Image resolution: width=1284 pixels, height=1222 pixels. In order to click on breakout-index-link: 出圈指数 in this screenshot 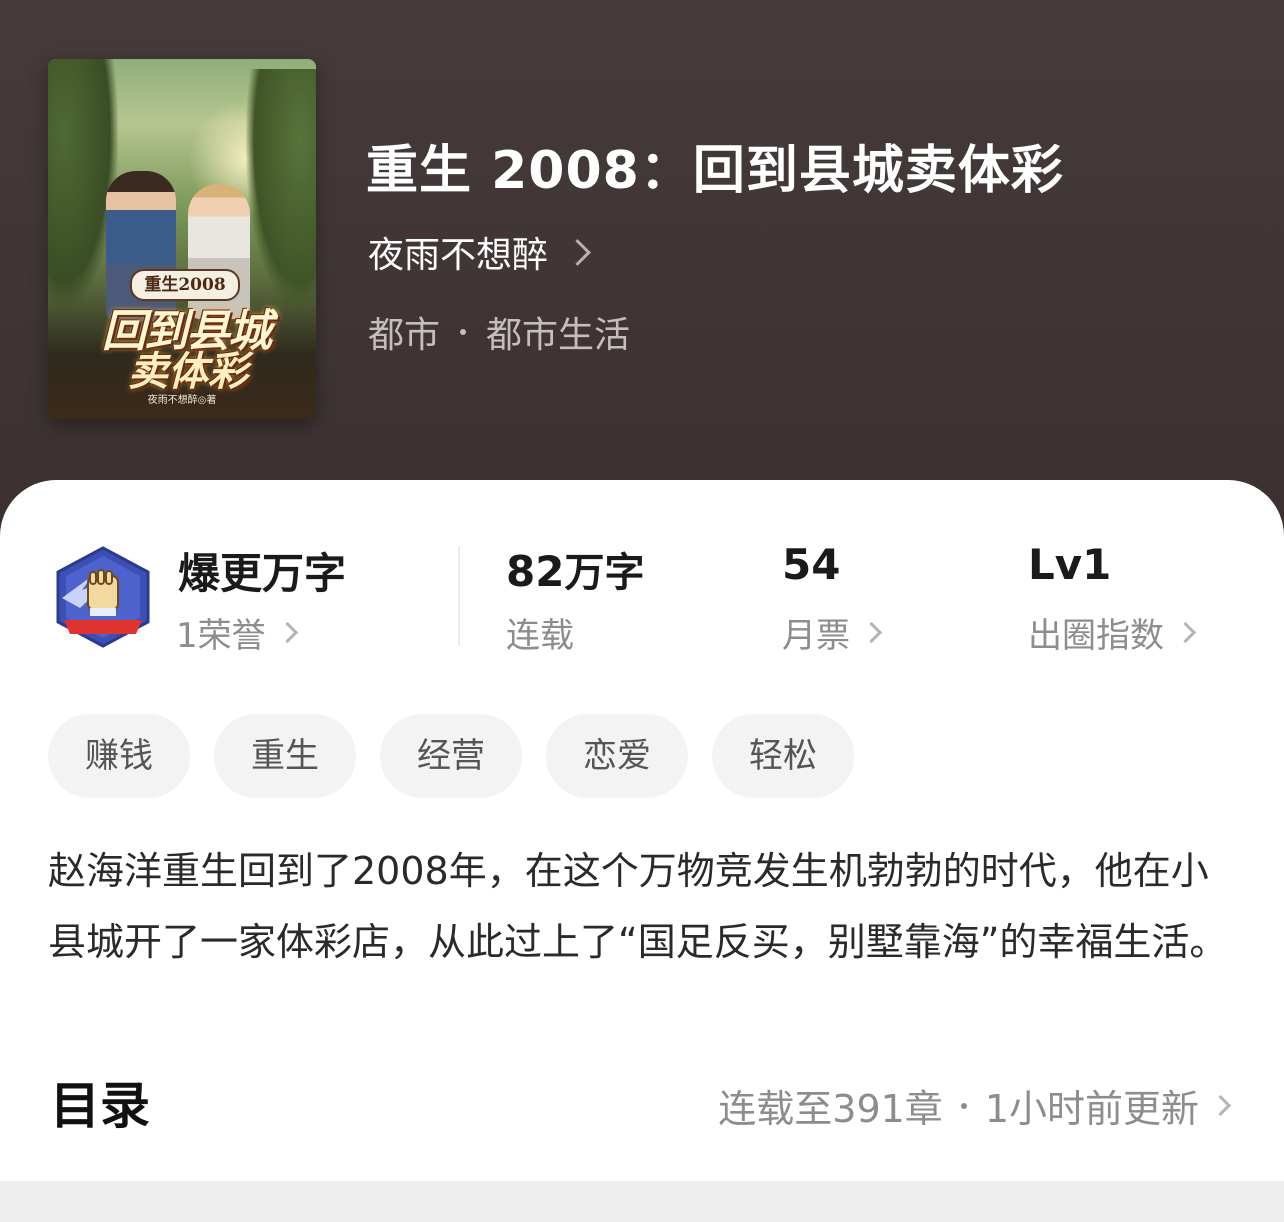, I will do `click(1112, 632)`.